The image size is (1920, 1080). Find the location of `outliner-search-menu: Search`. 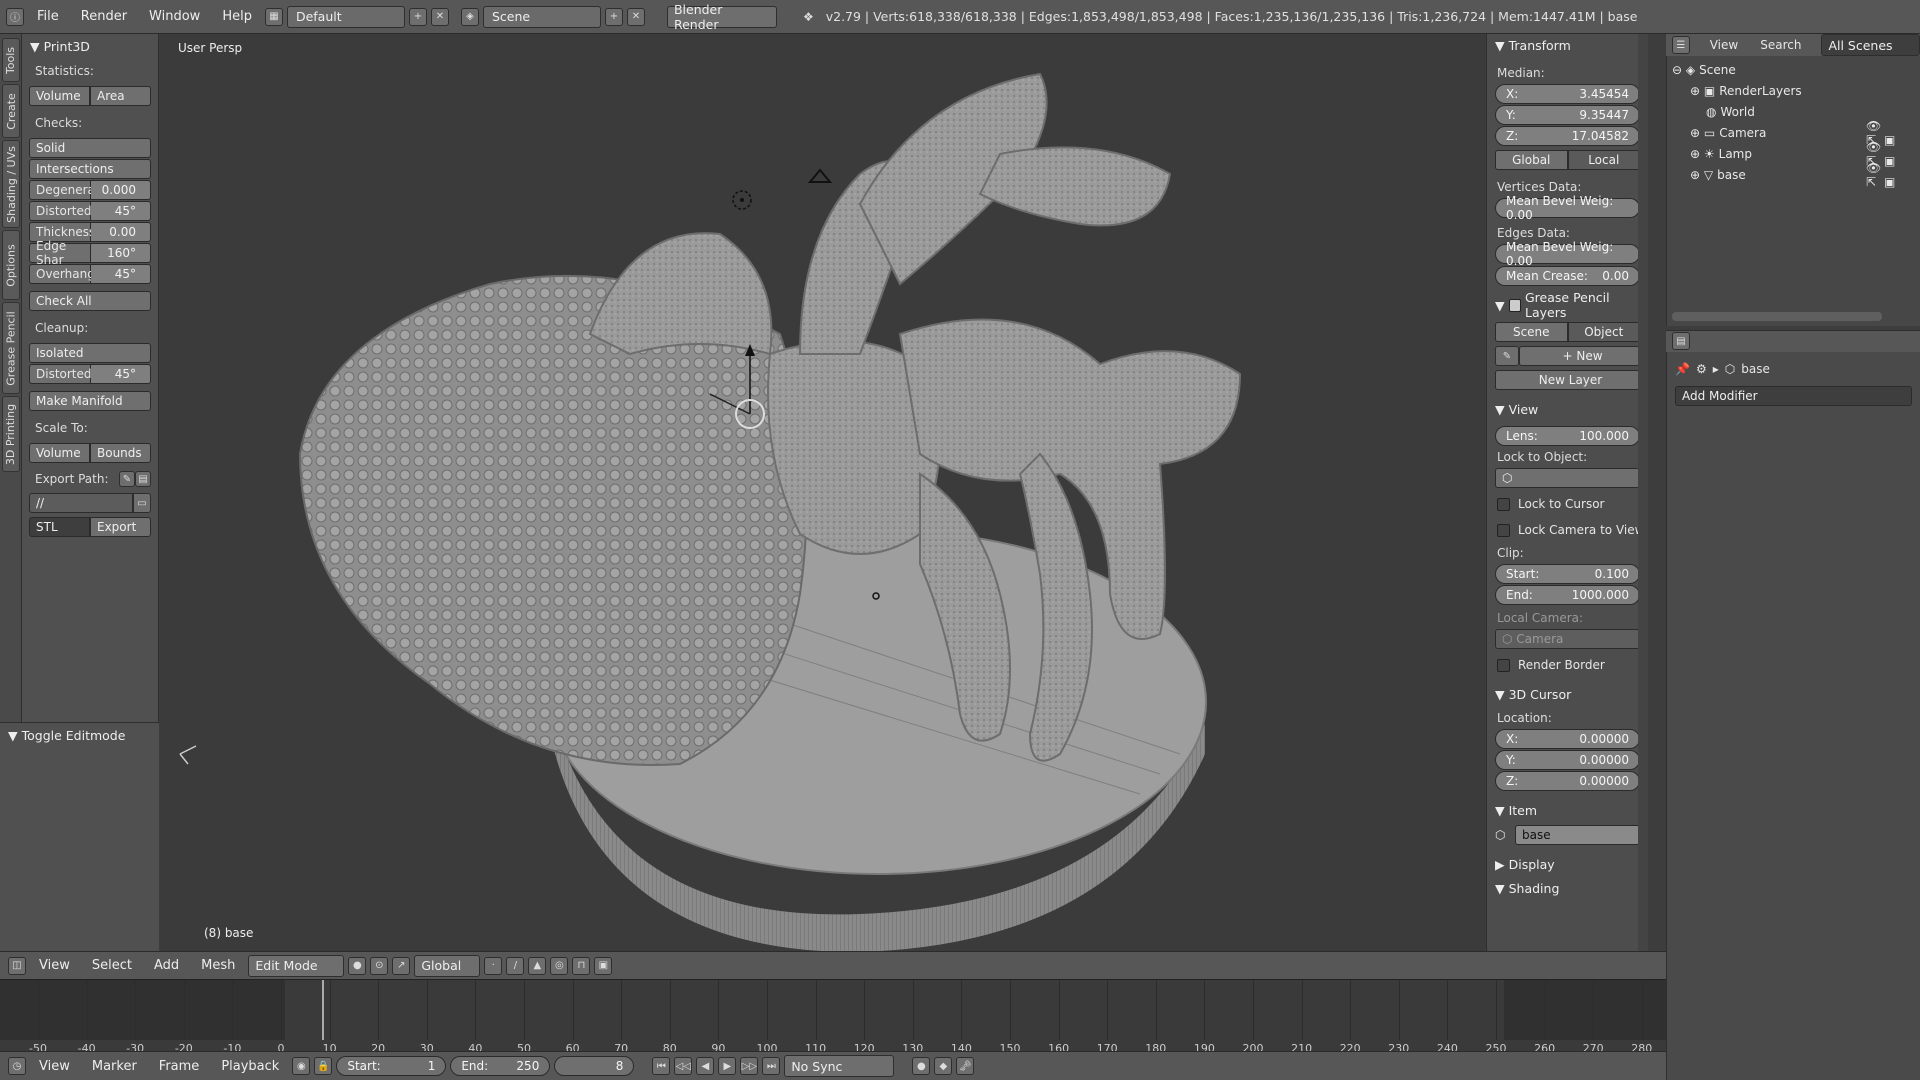

outliner-search-menu: Search is located at coordinates (1780, 45).